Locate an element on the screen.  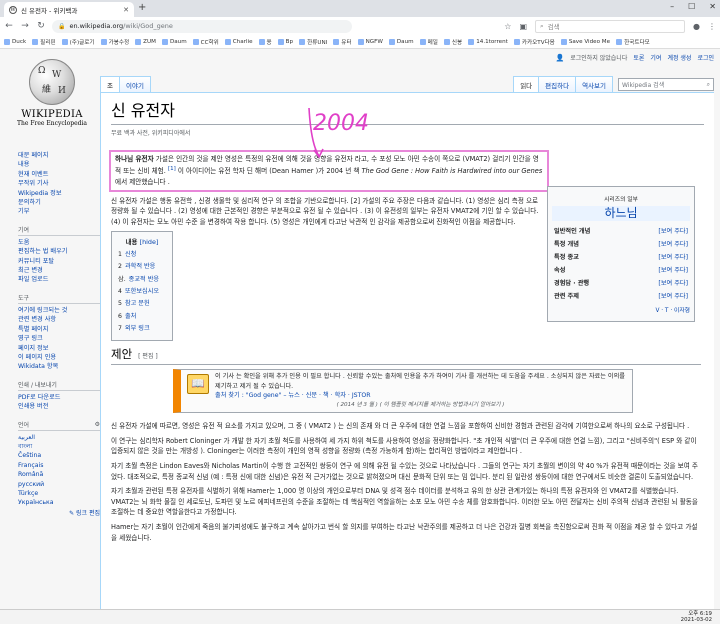
browser-tab: W 신 유전자 - 위키백과 ✕ is located at coordinates (69, 9).